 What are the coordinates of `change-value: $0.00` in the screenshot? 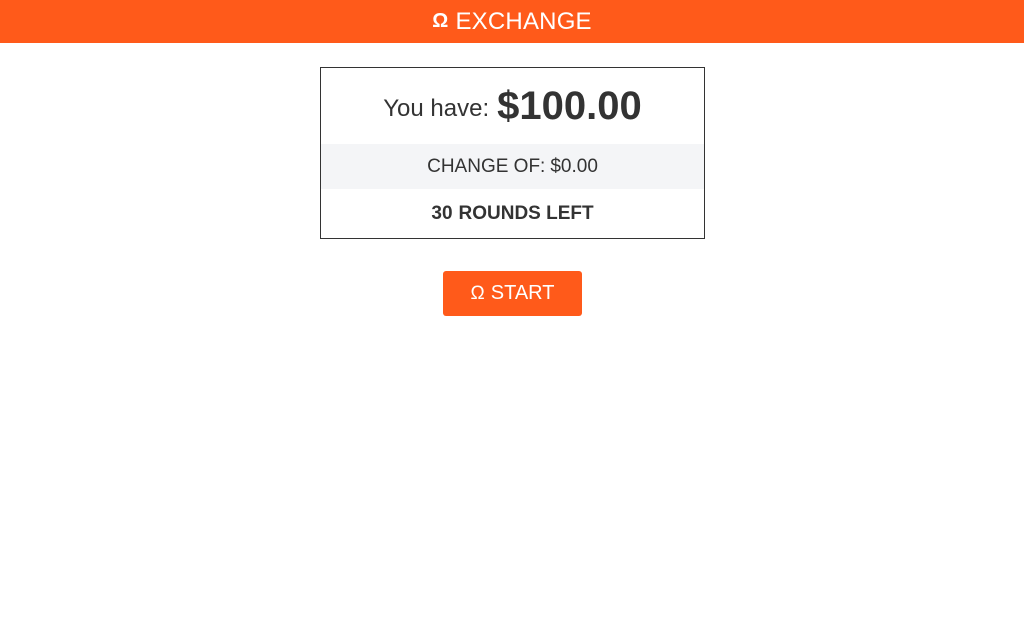 It's located at (574, 166).